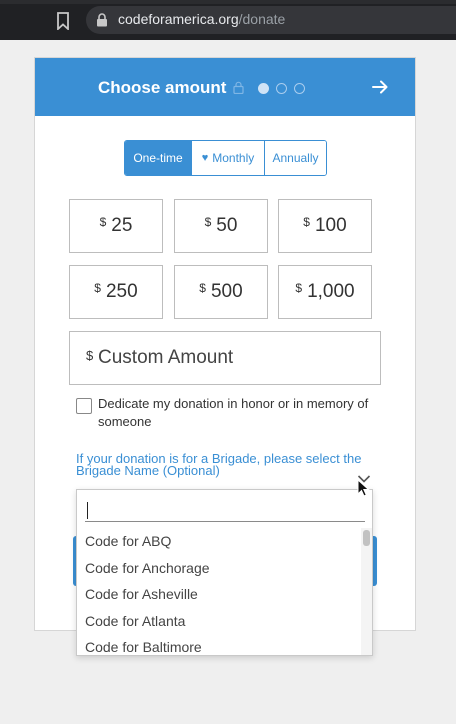  I want to click on brigade-option-baltimore: Code for Baltimore, so click(219, 644).